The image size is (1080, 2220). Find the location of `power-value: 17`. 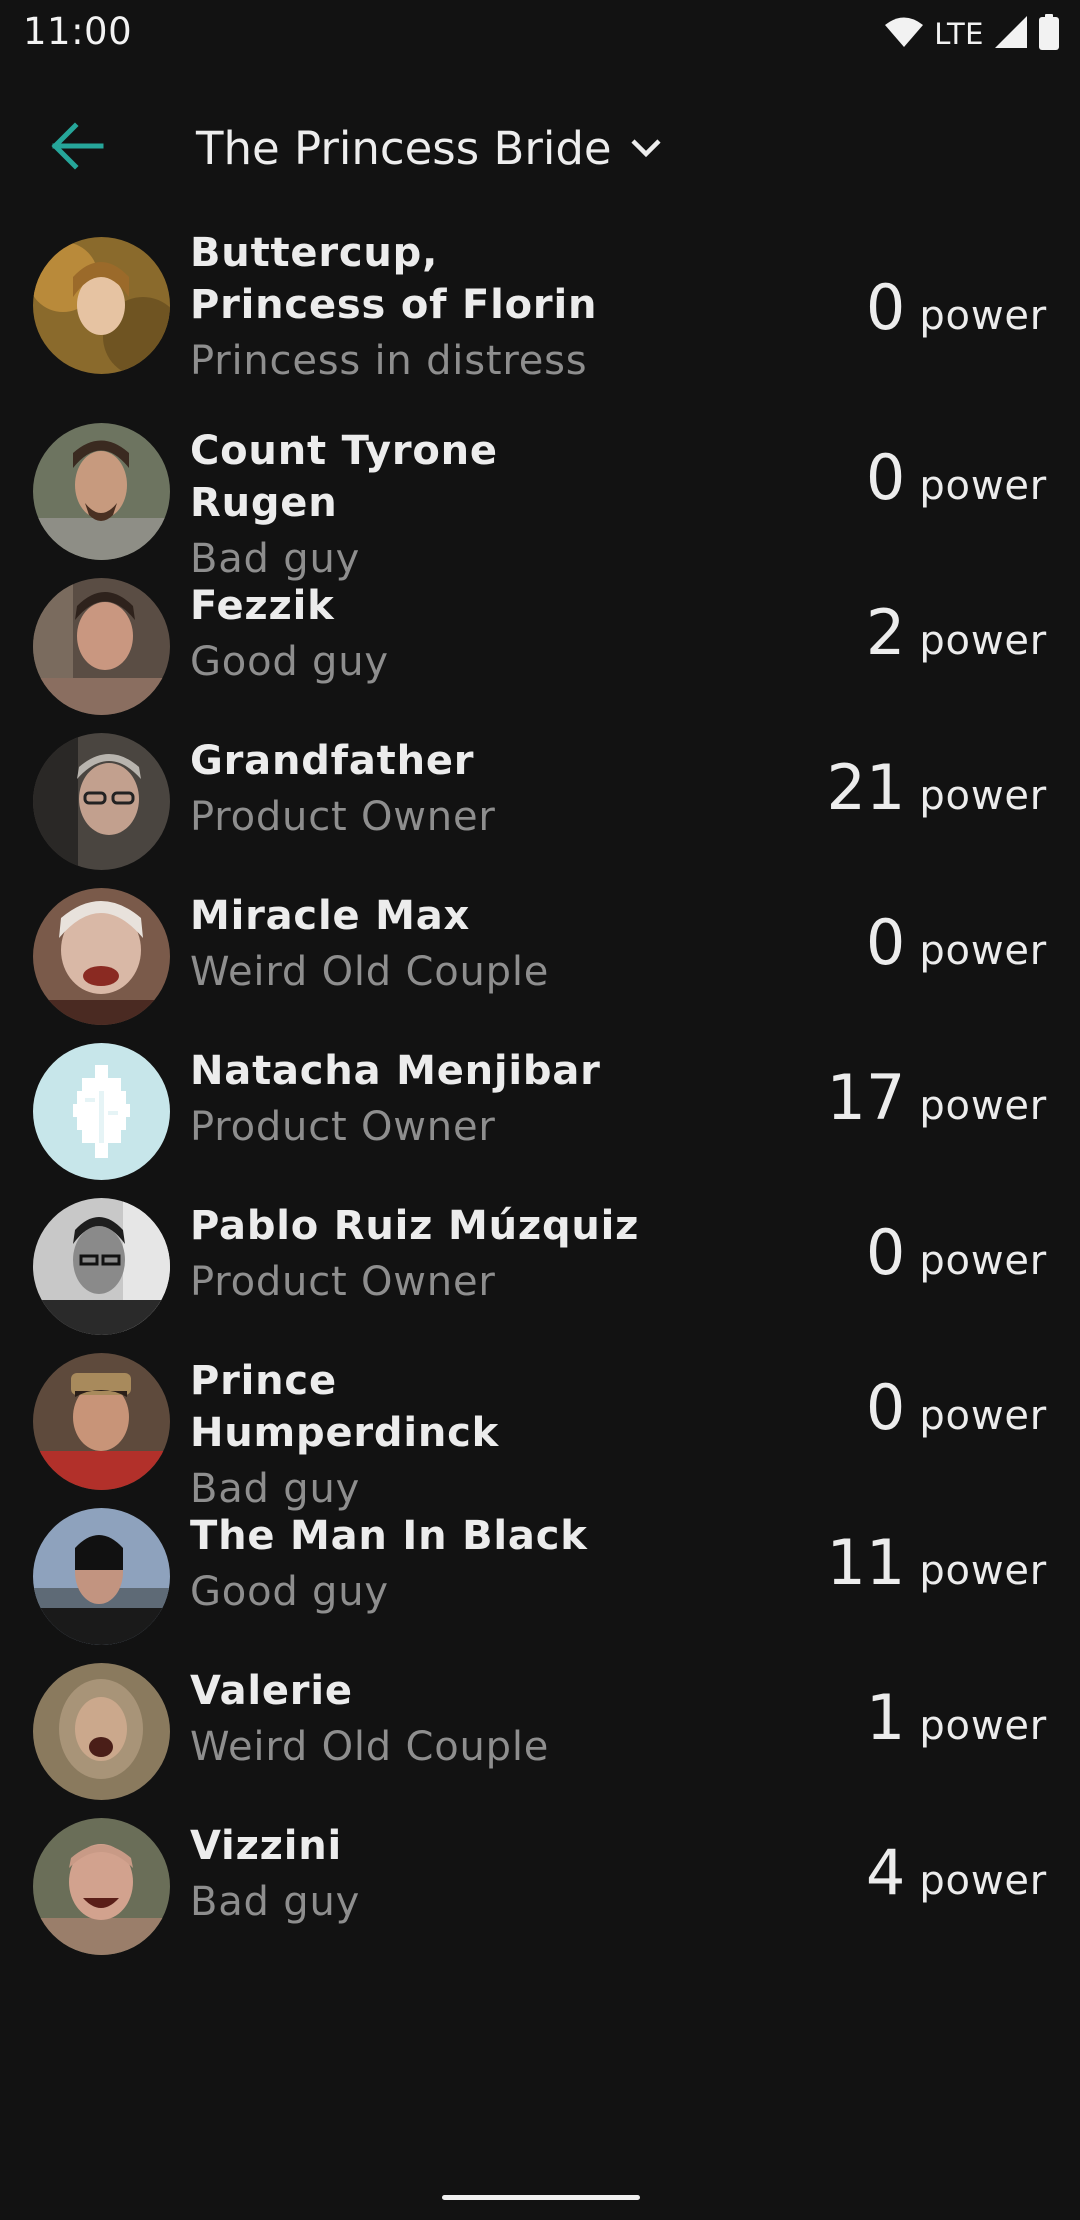

power-value: 17 is located at coordinates (866, 1097).